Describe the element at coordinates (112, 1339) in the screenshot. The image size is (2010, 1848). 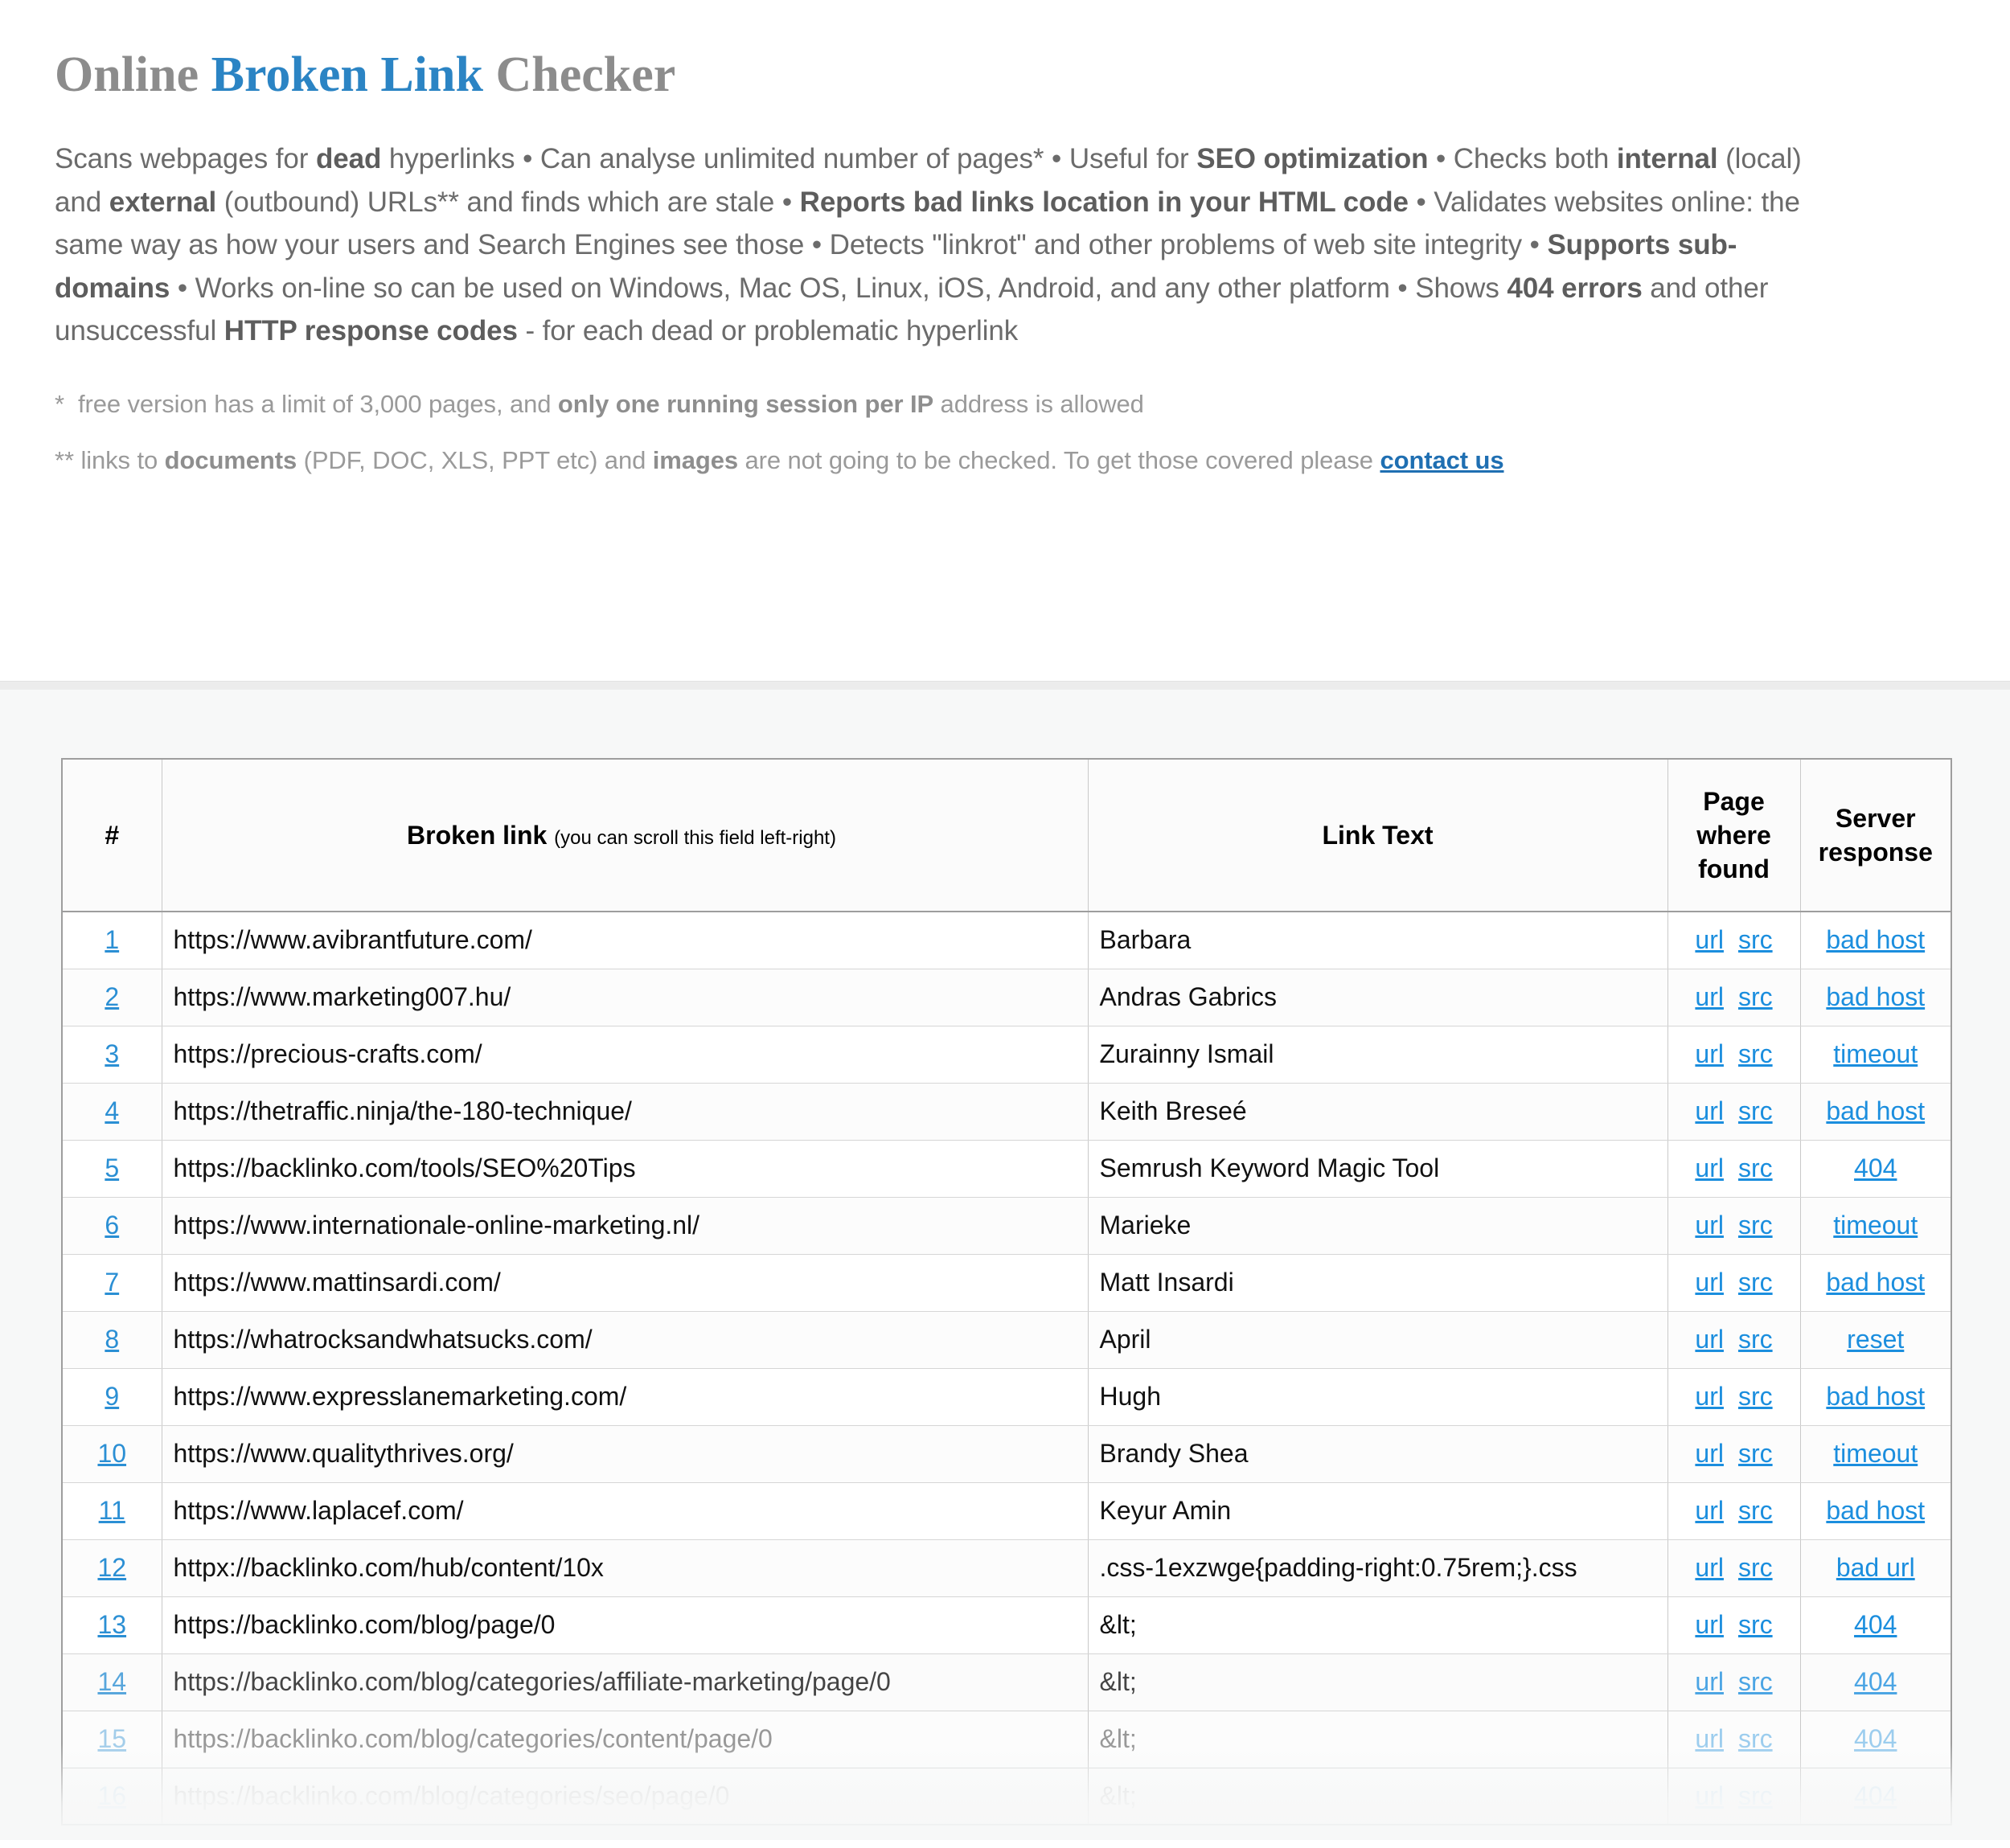
I see `row-number-link: 8` at that location.